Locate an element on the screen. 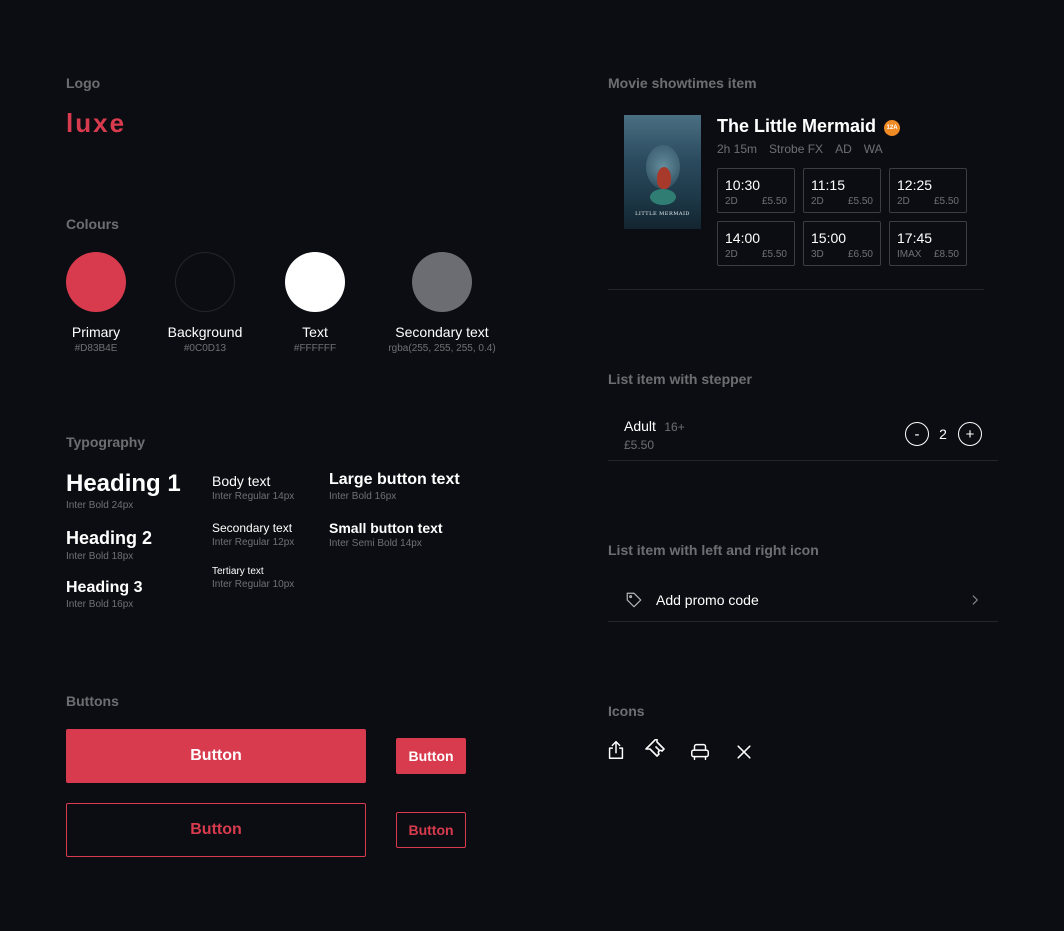  movie-section-title: Movie showtimes item is located at coordinates (682, 83).